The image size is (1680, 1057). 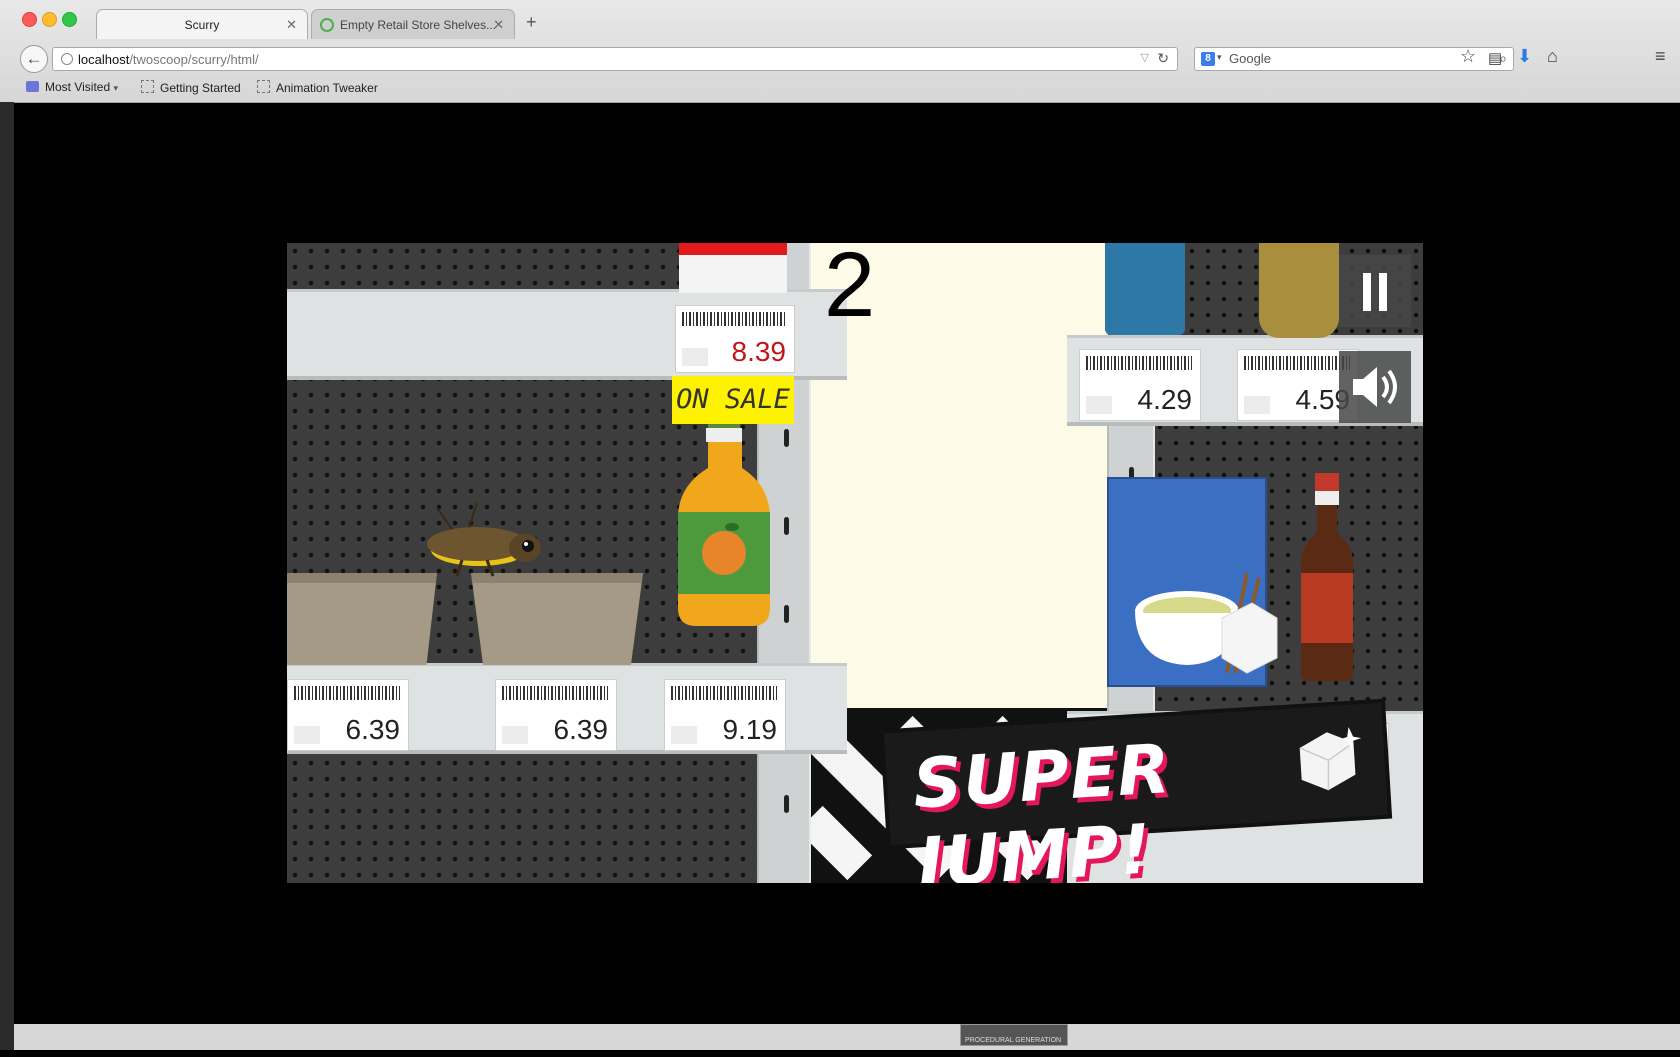 What do you see at coordinates (1208, 59) in the screenshot?
I see `google-icon: 8` at bounding box center [1208, 59].